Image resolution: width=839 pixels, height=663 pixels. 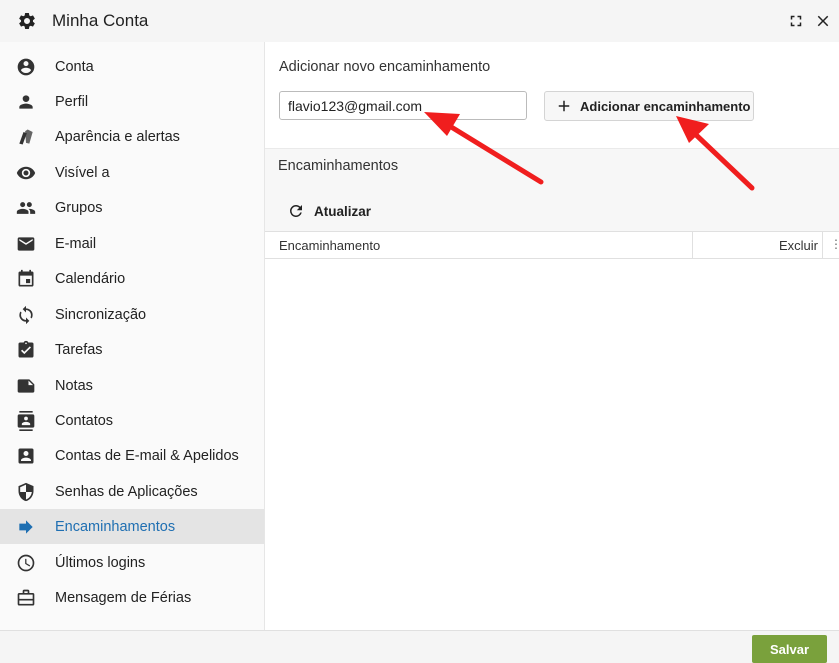 What do you see at coordinates (26, 492) in the screenshot?
I see `shield-icon` at bounding box center [26, 492].